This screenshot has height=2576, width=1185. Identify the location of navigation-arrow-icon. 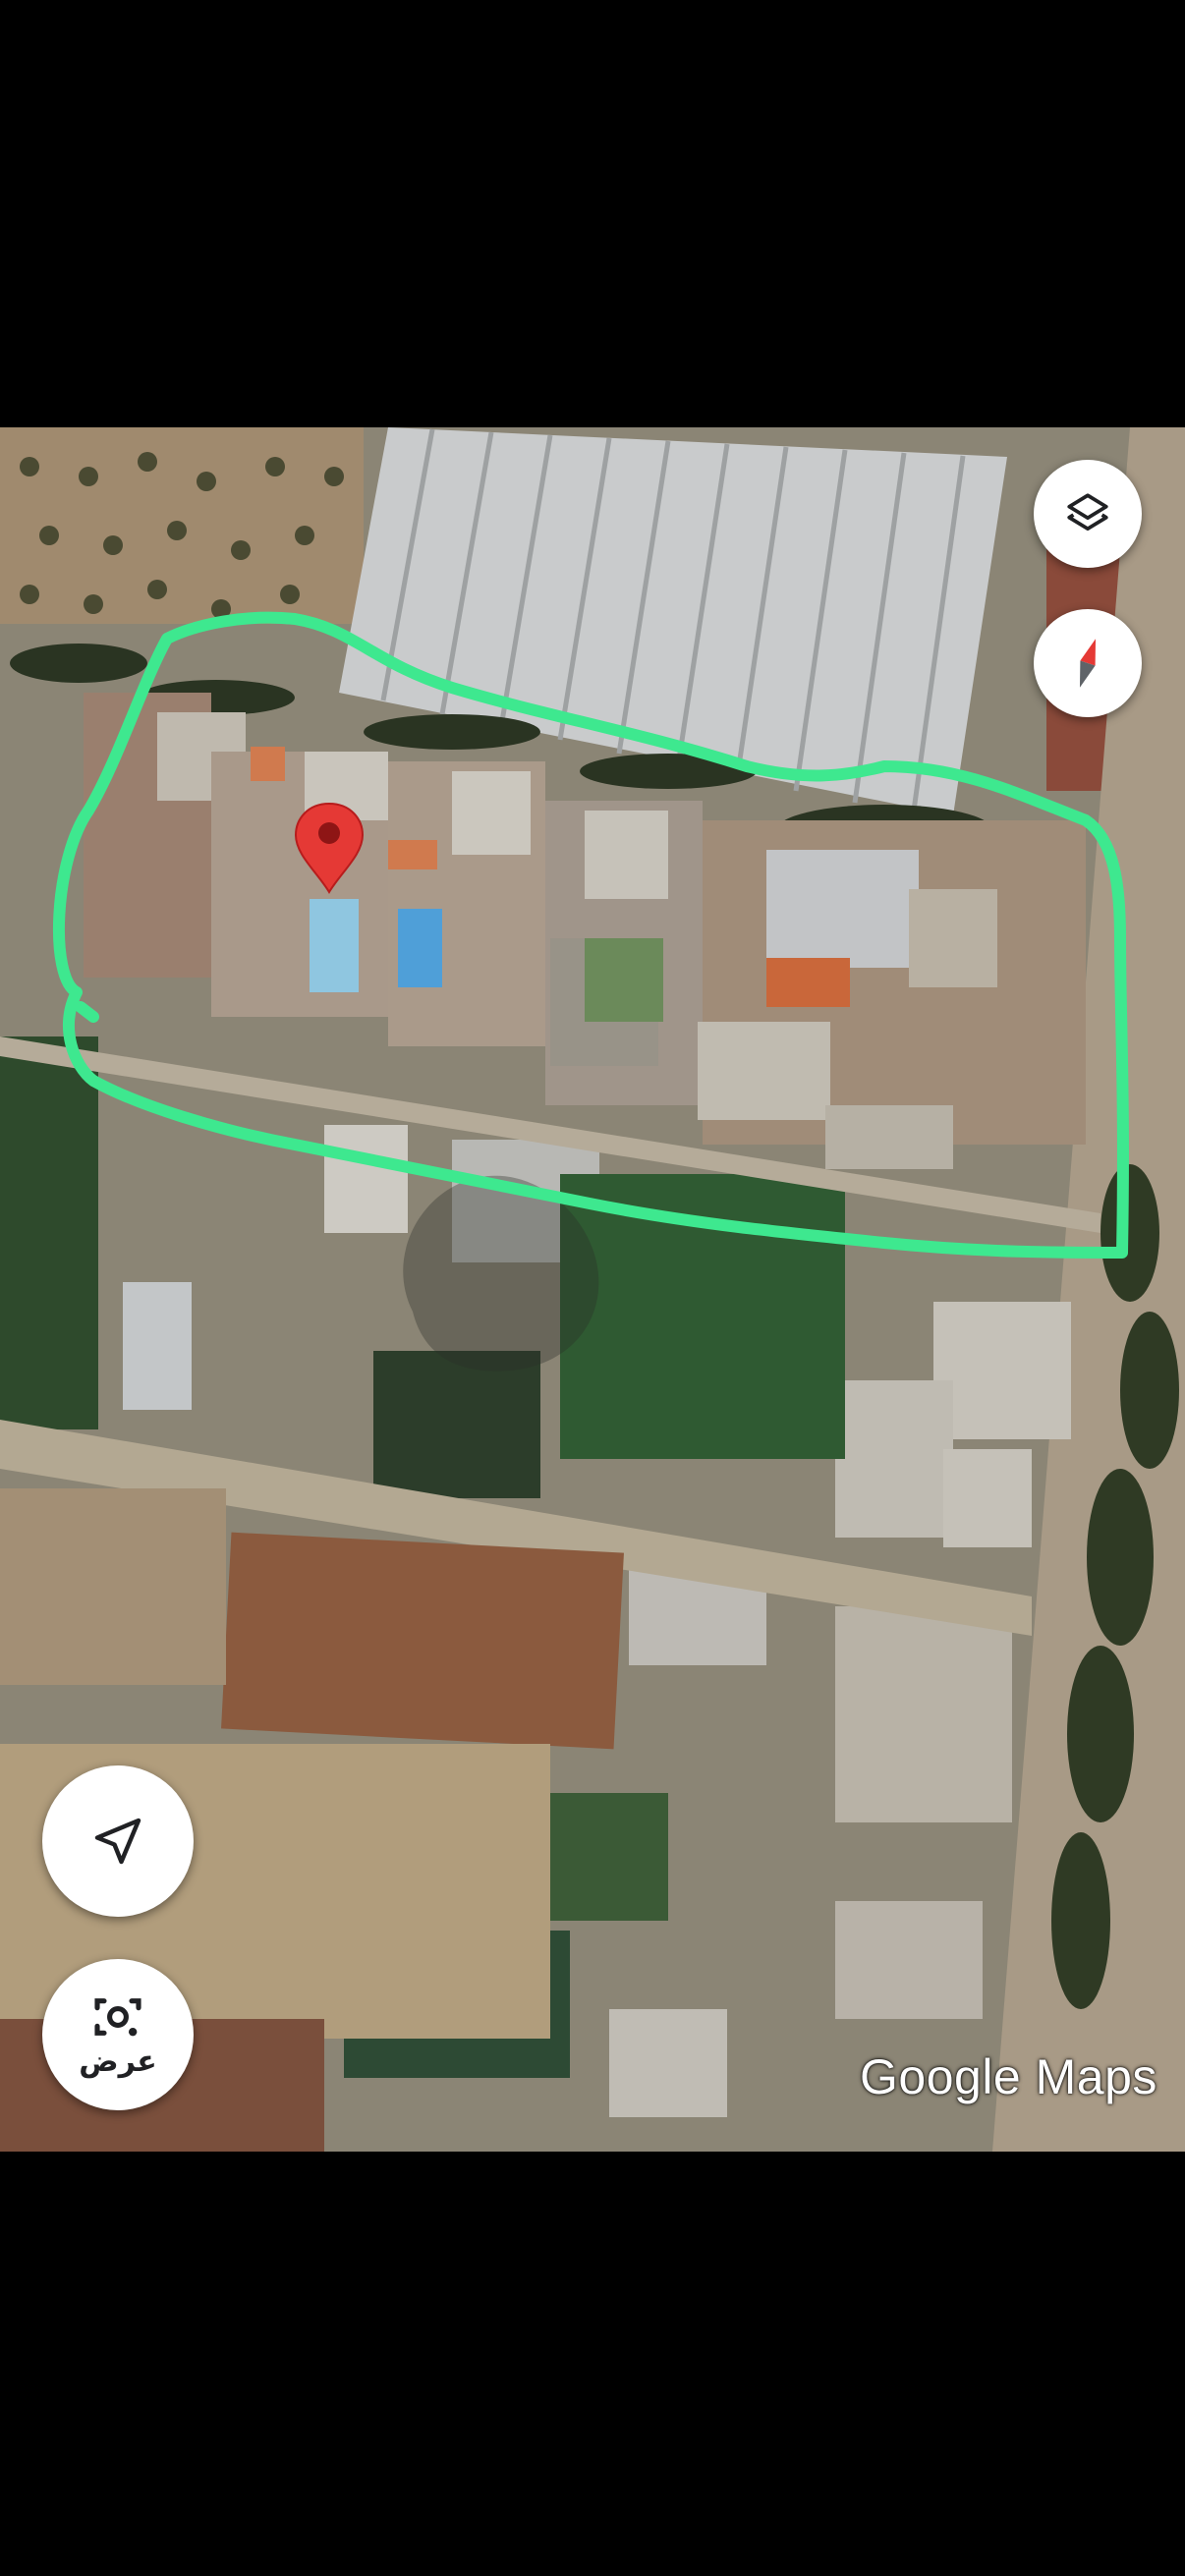
(118, 1841).